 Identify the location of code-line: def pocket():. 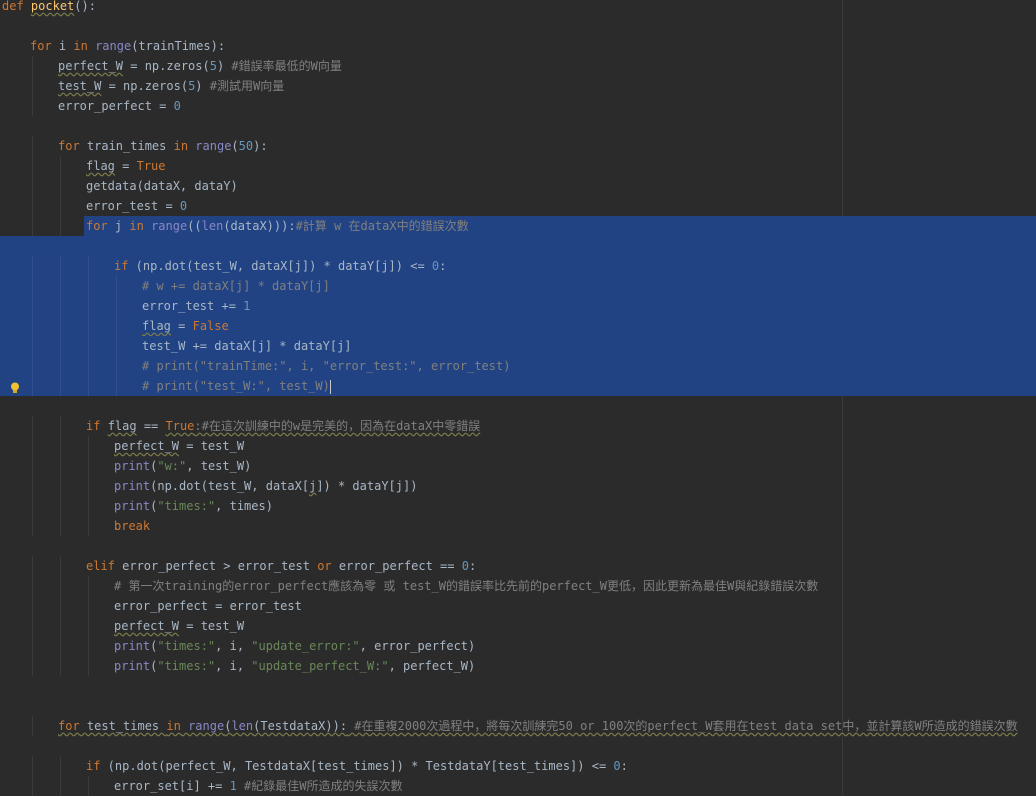
(518, 8).